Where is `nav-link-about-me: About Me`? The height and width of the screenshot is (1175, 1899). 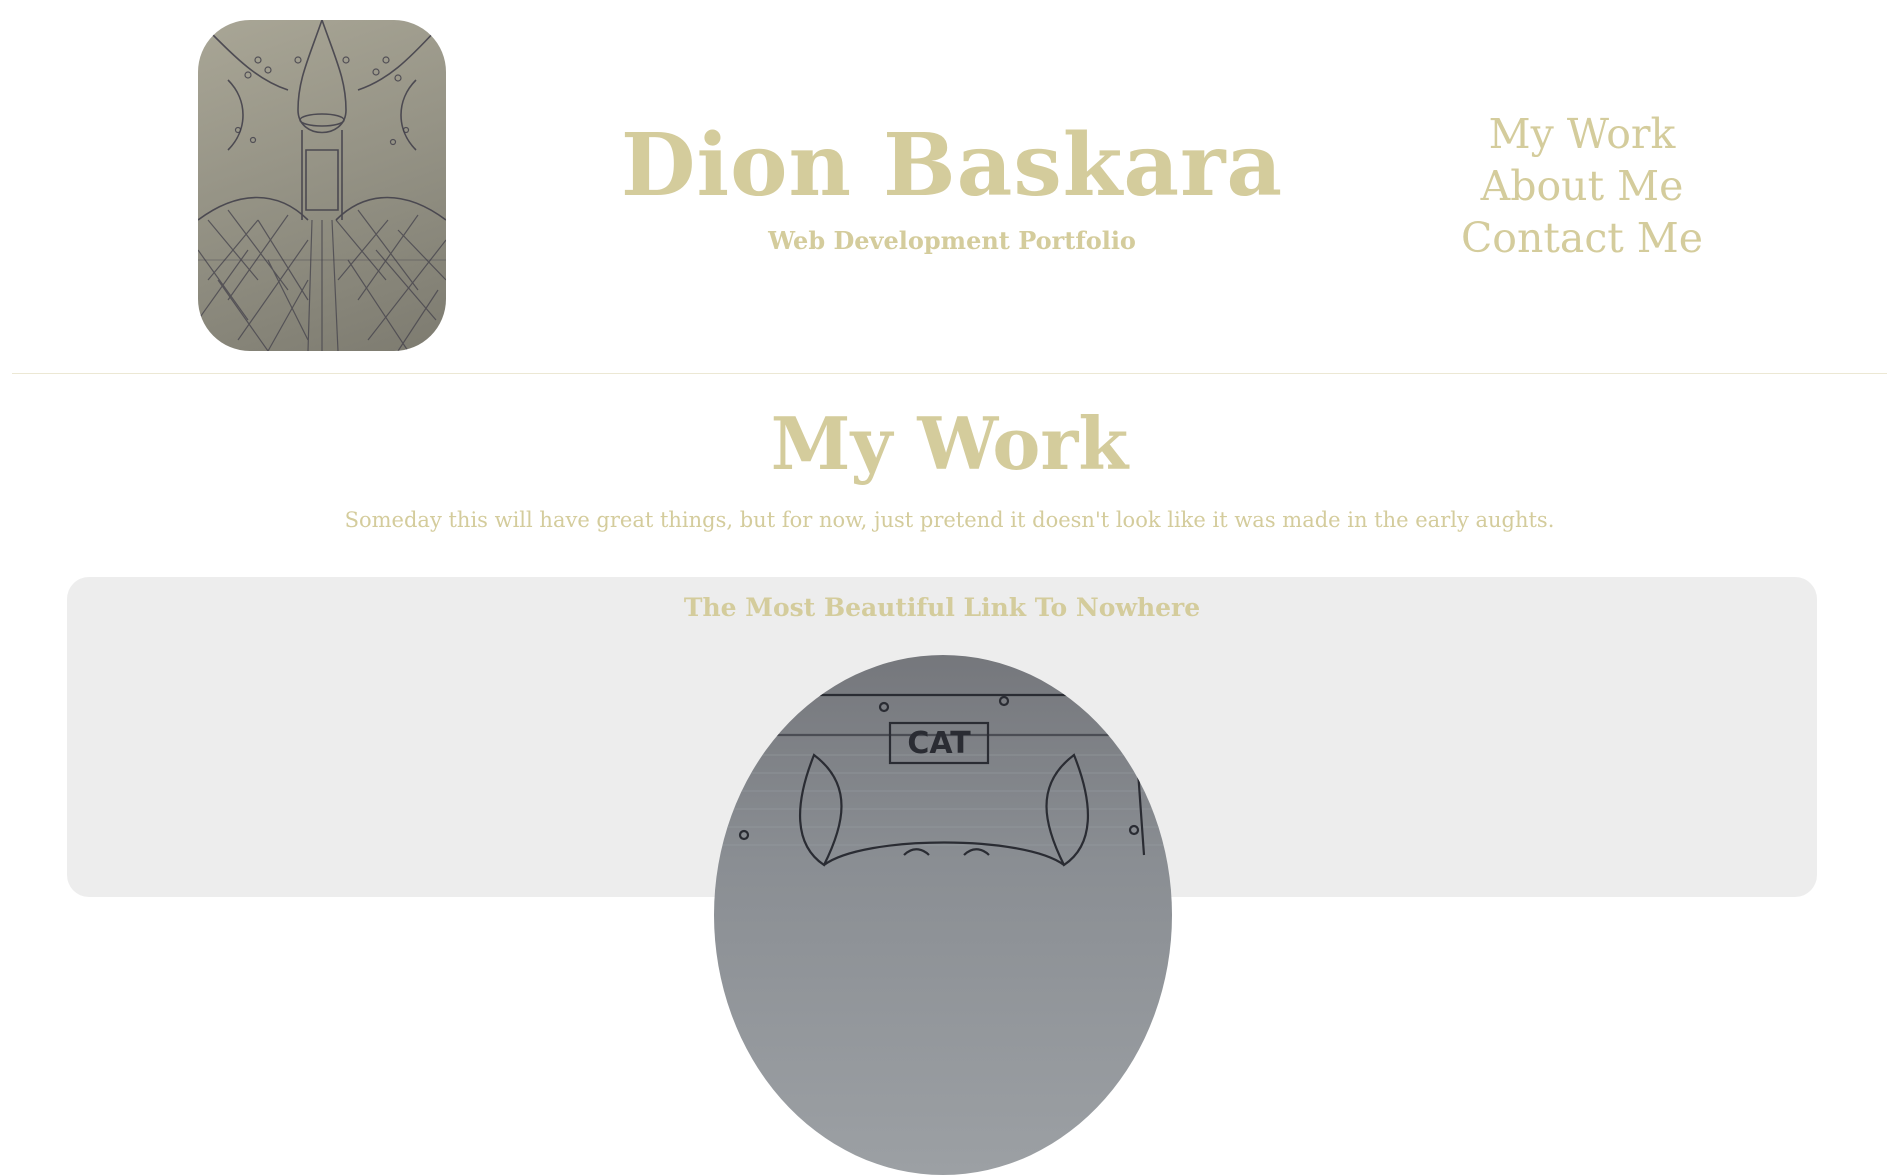
nav-link-about-me: About Me is located at coordinates (1582, 186).